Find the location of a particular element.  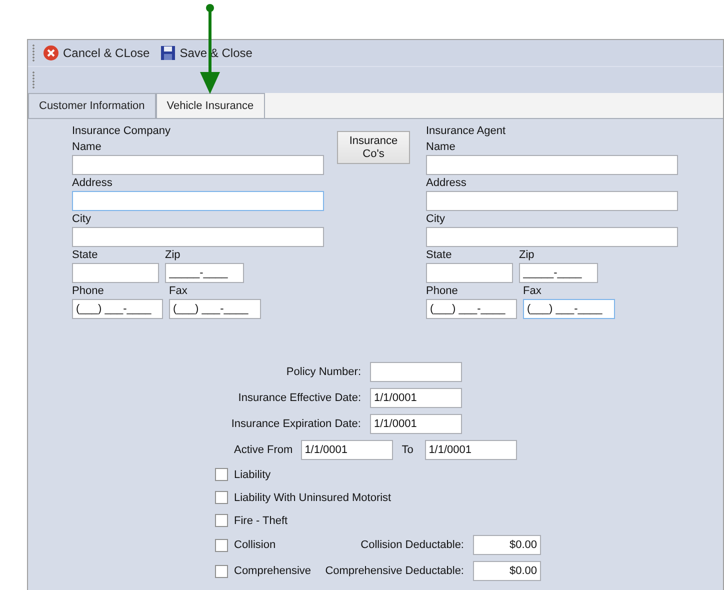

checkbox-label: Comprehensive is located at coordinates (273, 571).